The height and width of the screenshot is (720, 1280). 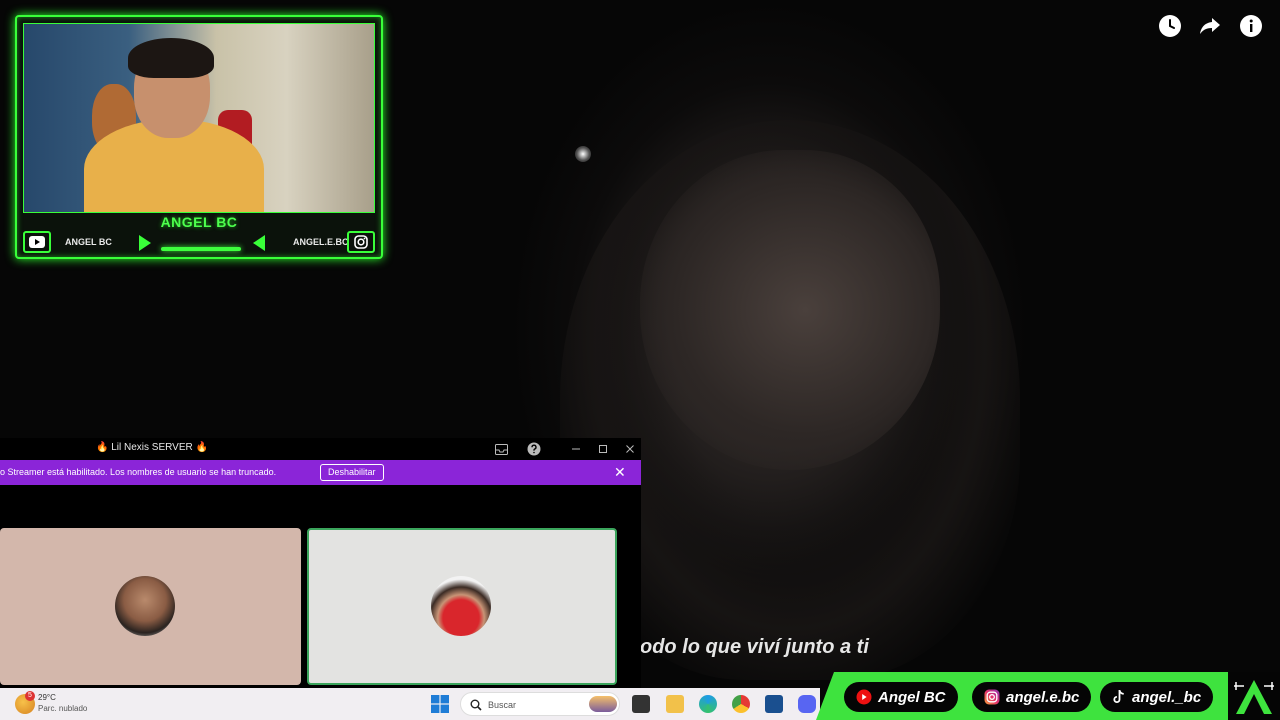 What do you see at coordinates (63, 708) in the screenshot?
I see `weather-description: Parc. nublado` at bounding box center [63, 708].